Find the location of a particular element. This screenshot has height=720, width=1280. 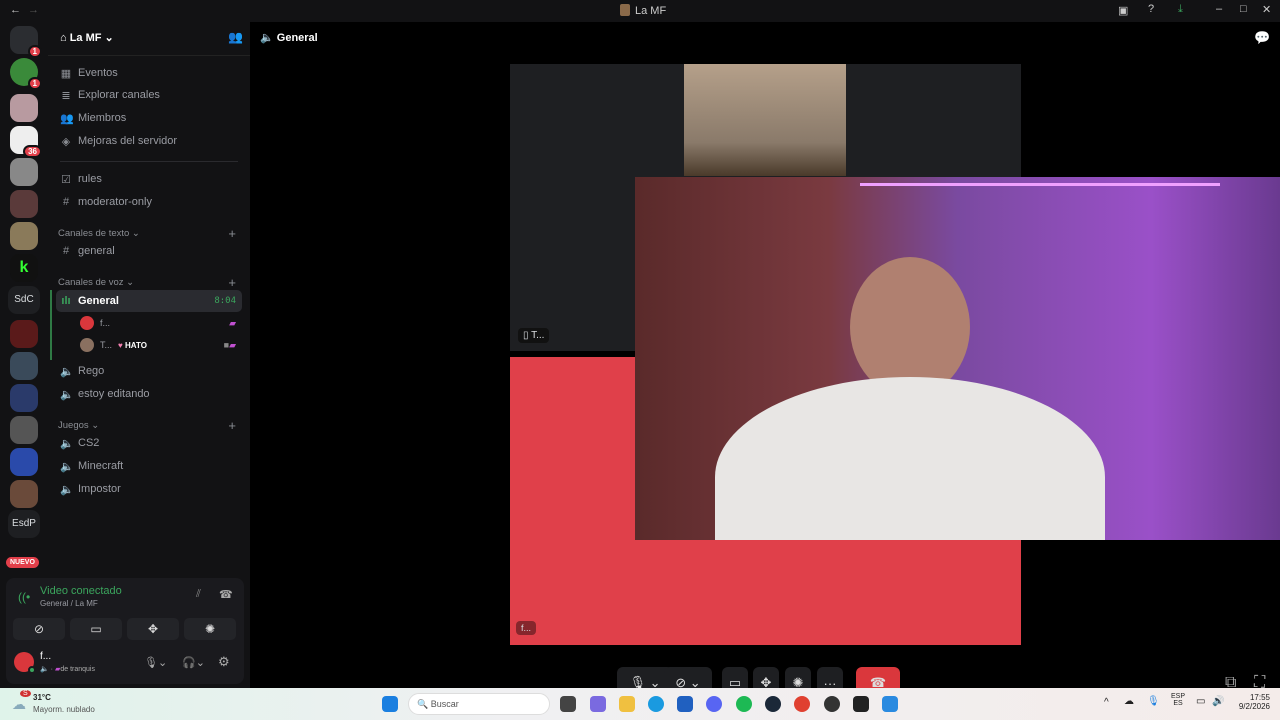

channel-impostor: 🔈 Impostor is located at coordinates (149, 489).